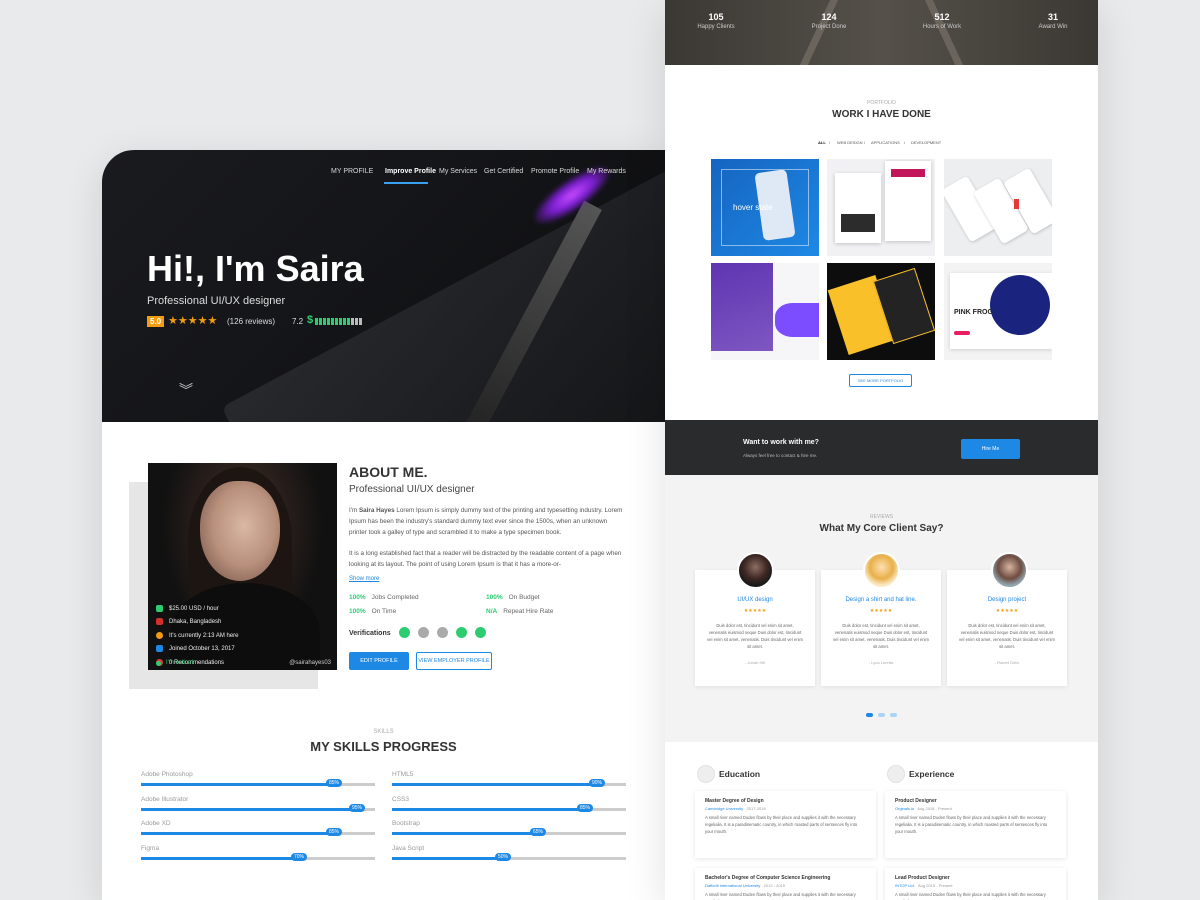  Describe the element at coordinates (734, 801) in the screenshot. I see `entry-heading: Master Degree of Design` at that location.